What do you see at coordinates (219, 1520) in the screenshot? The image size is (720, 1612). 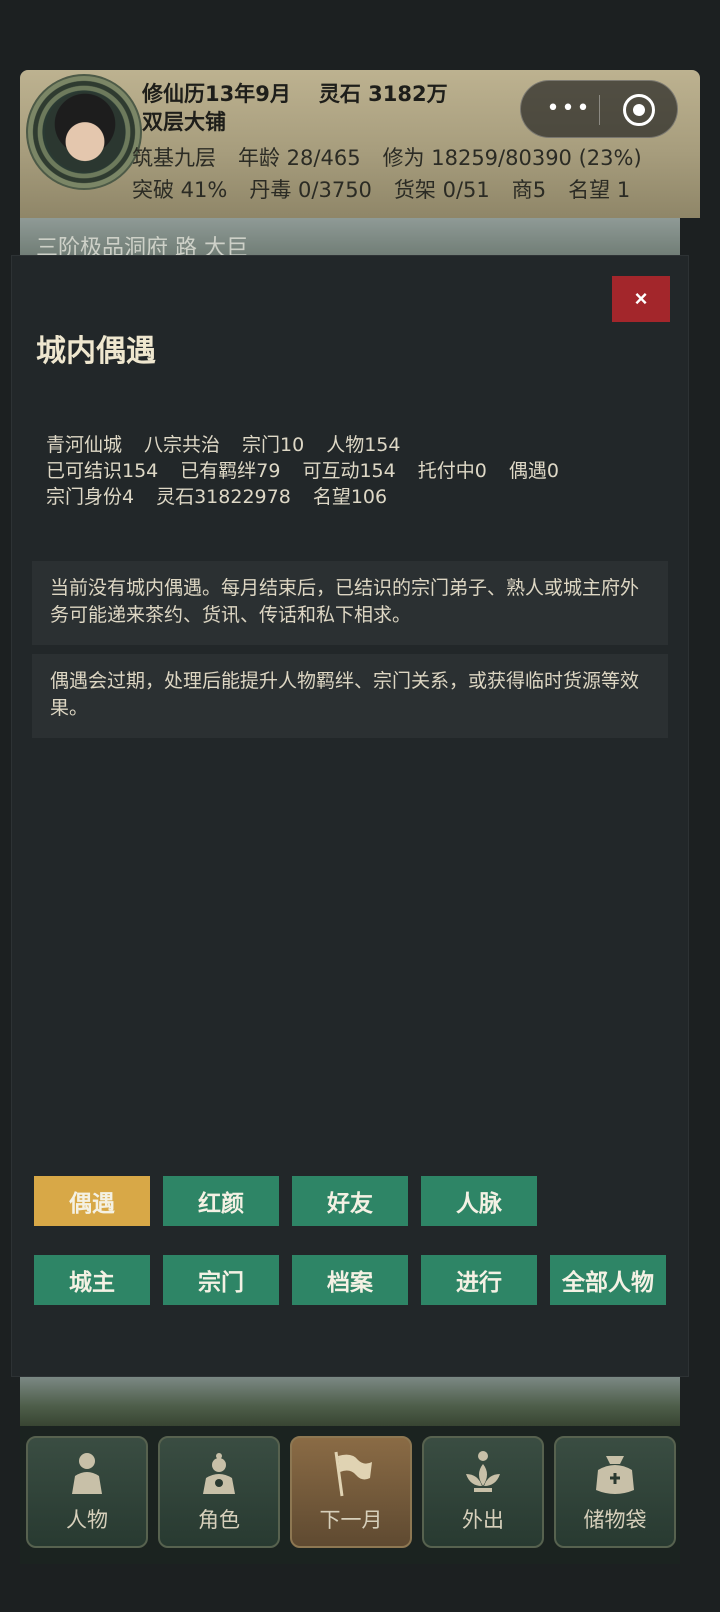 I see `nav-label: 角色` at bounding box center [219, 1520].